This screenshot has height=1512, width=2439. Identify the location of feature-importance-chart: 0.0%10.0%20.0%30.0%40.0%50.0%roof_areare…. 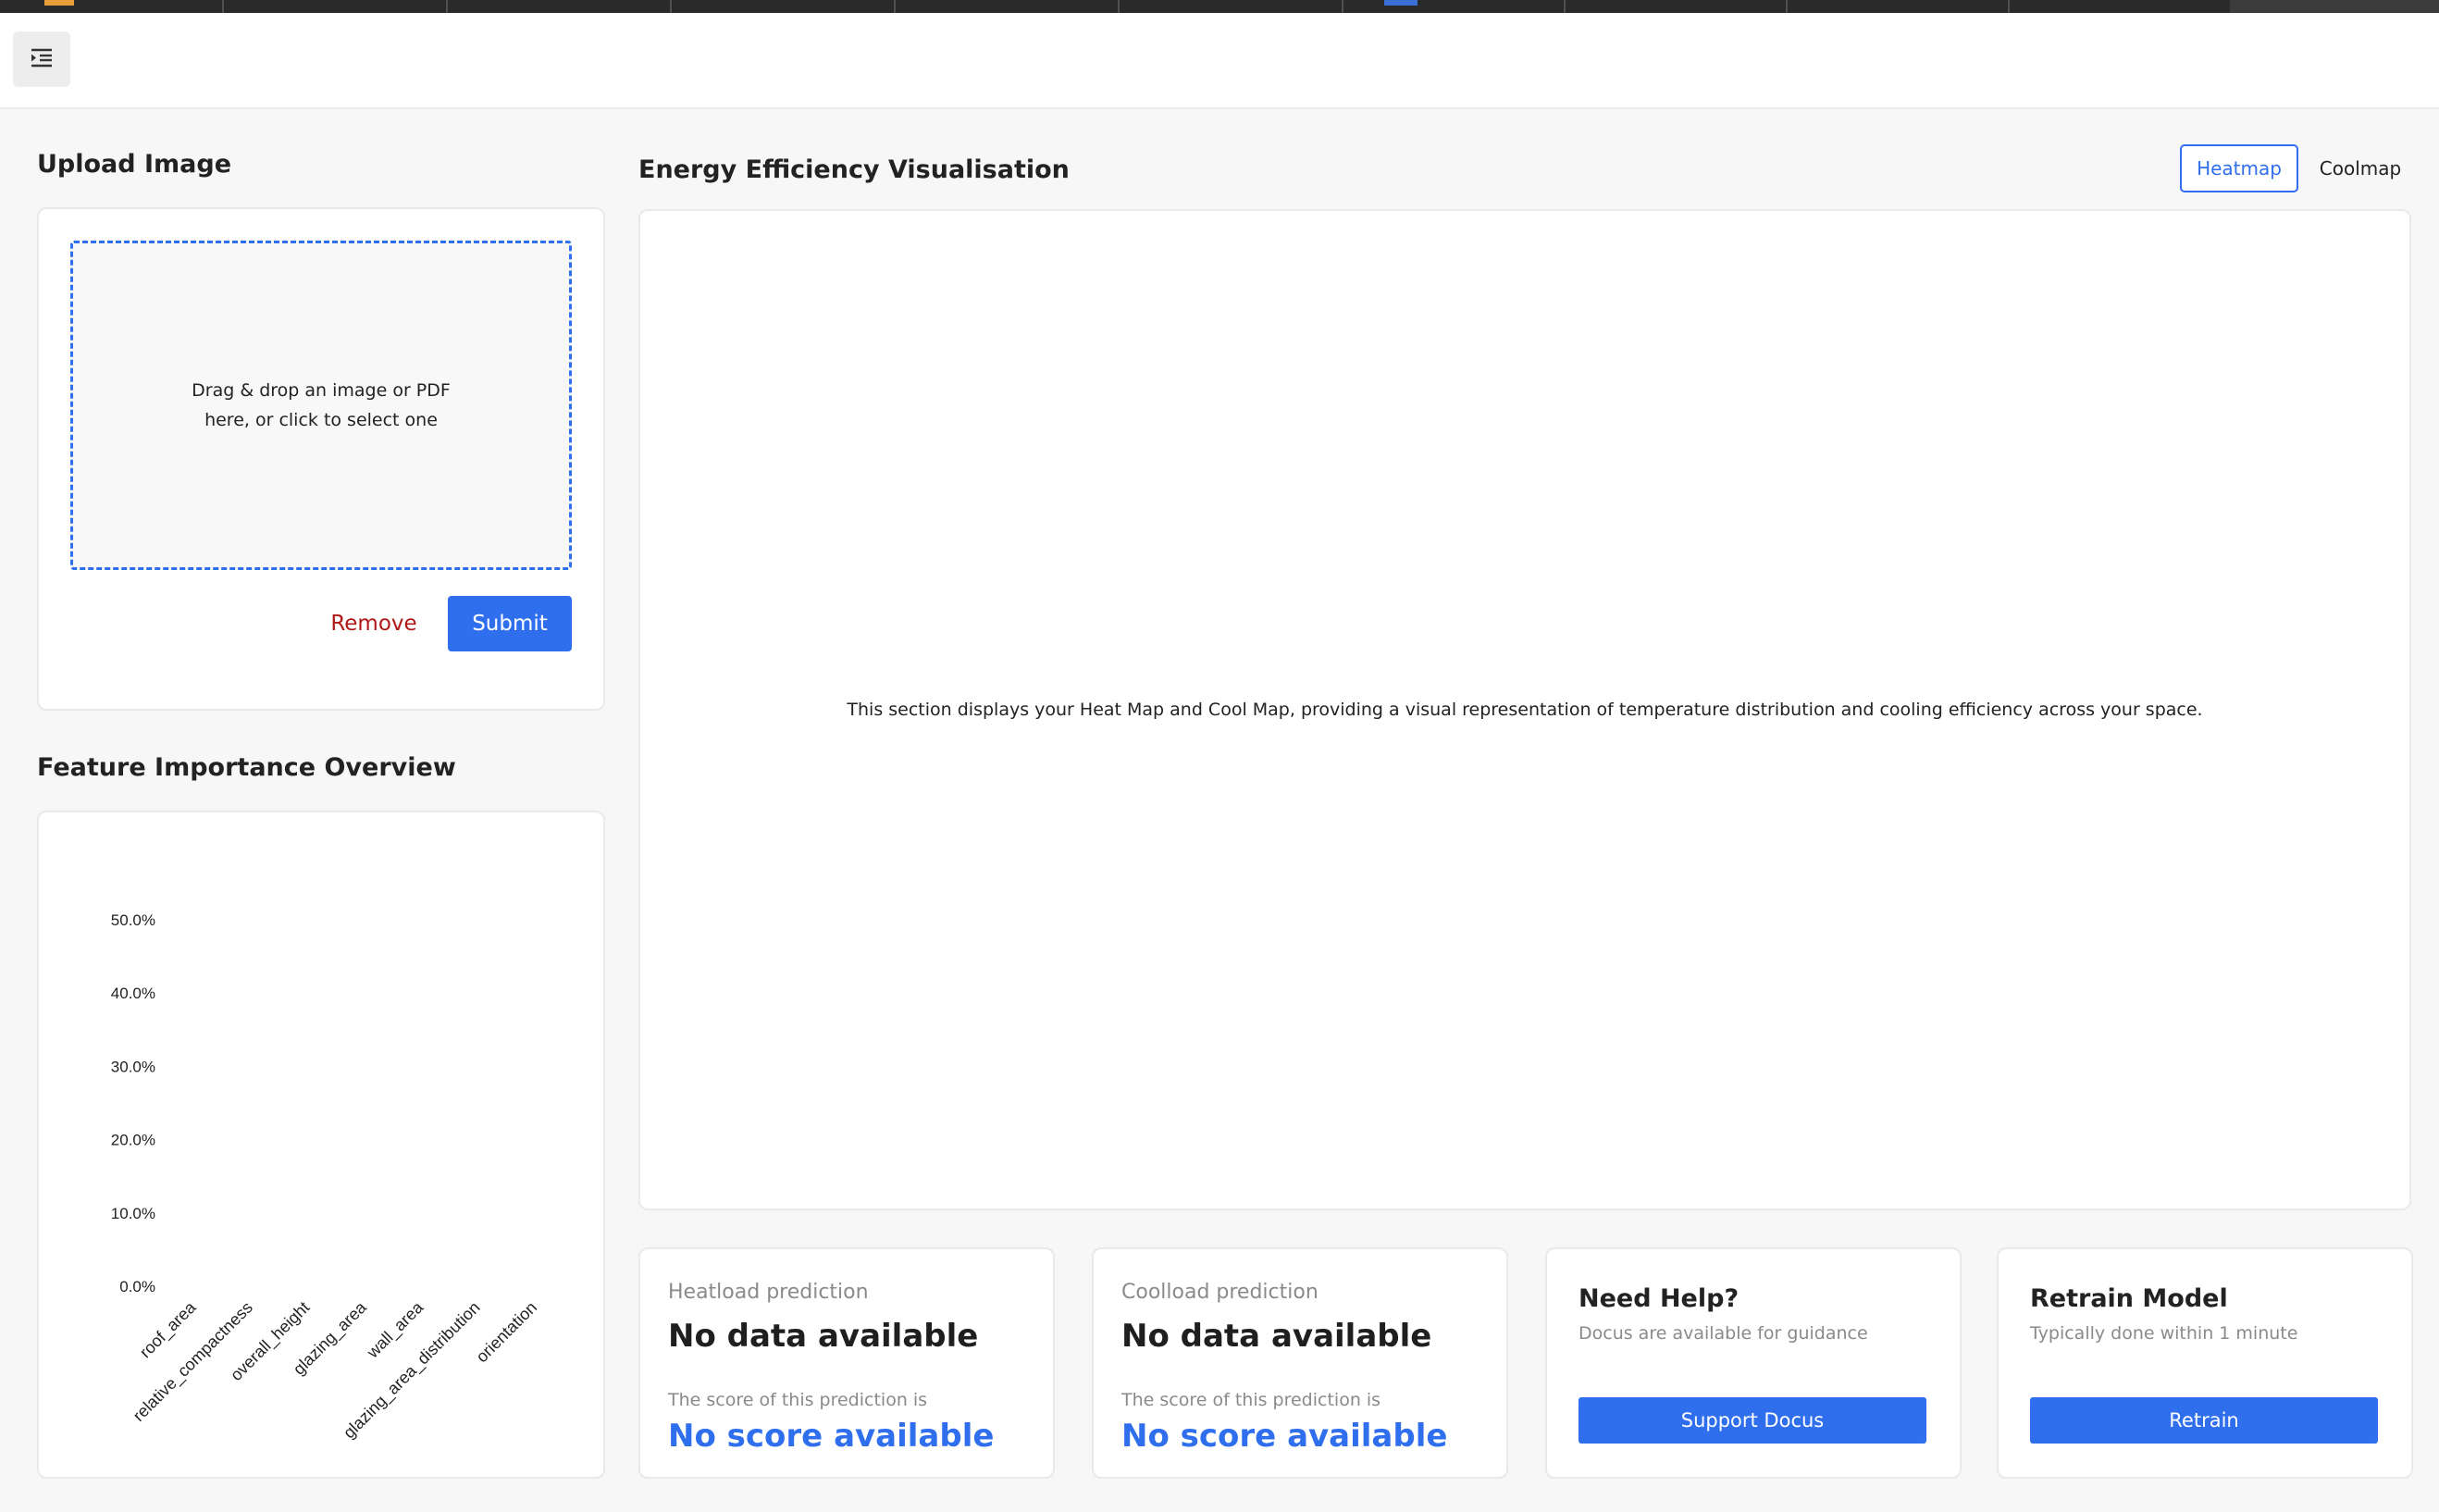
(326, 1177).